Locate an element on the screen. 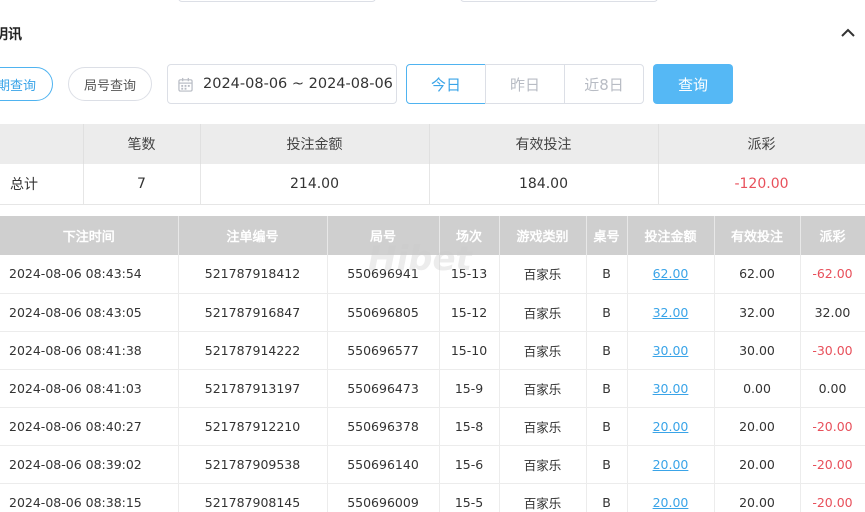 This screenshot has width=865, height=512. cell-payout: -30.00 is located at coordinates (832, 350).